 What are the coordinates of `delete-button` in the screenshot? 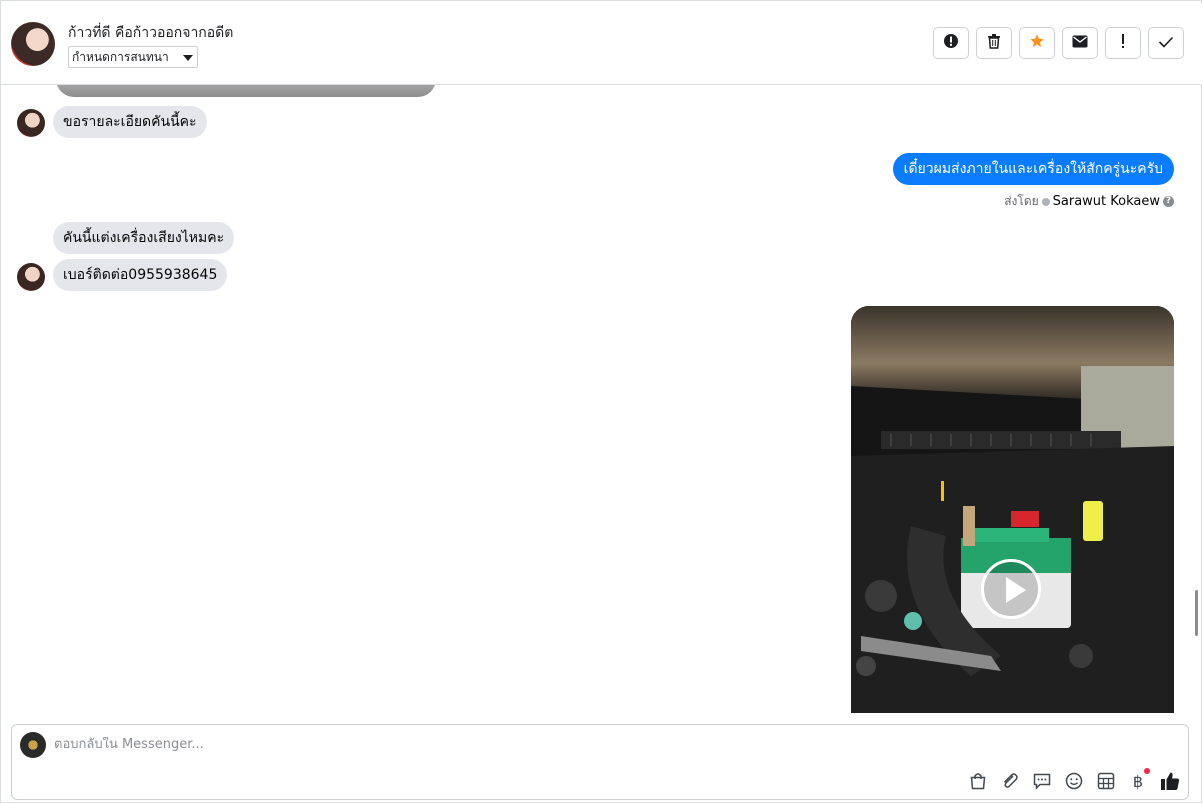 It's located at (994, 43).